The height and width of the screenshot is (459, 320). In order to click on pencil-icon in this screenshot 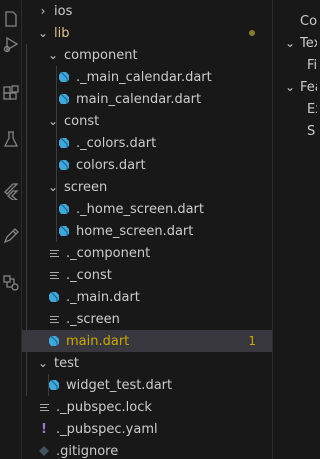, I will do `click(11, 236)`.